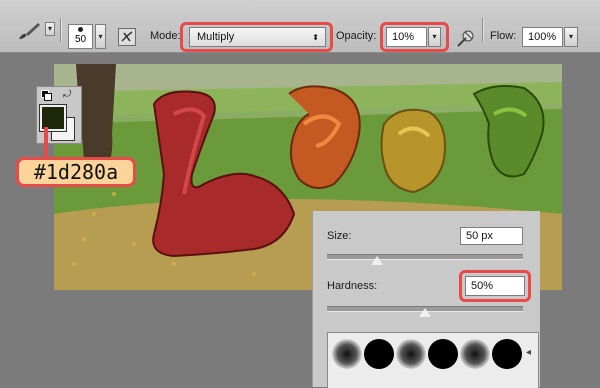 Image resolution: width=600 pixels, height=388 pixels. What do you see at coordinates (46, 143) in the screenshot?
I see `callout-connector` at bounding box center [46, 143].